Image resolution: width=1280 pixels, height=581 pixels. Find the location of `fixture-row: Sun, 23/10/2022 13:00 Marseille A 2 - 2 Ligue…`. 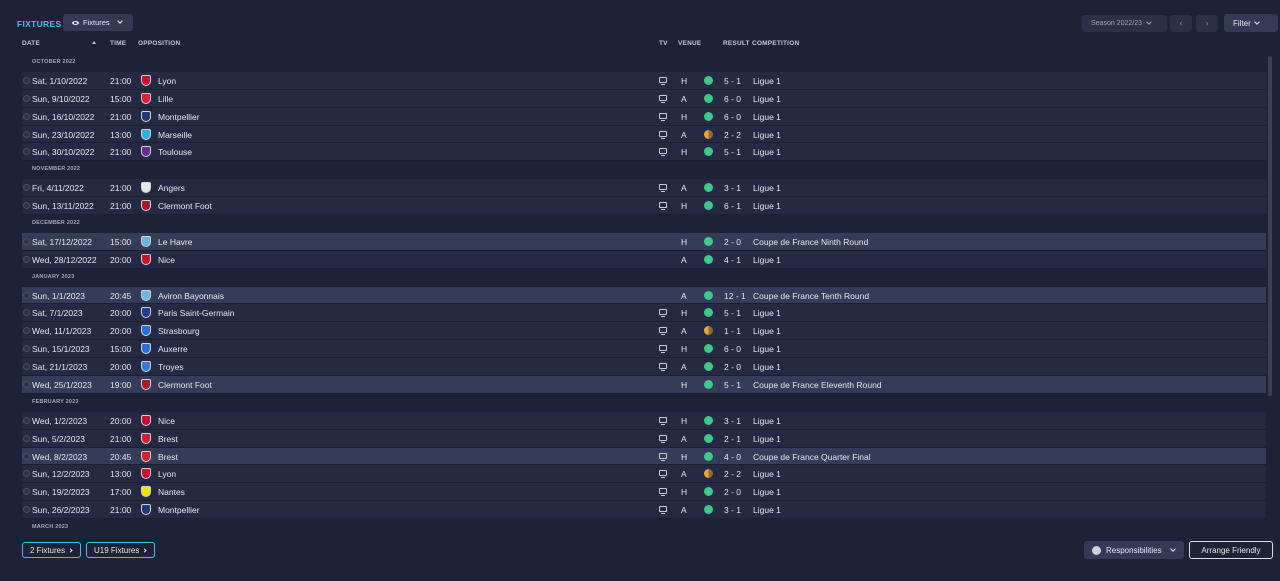

fixture-row: Sun, 23/10/2022 13:00 Marseille A 2 - 2 Ligue… is located at coordinates (644, 134).